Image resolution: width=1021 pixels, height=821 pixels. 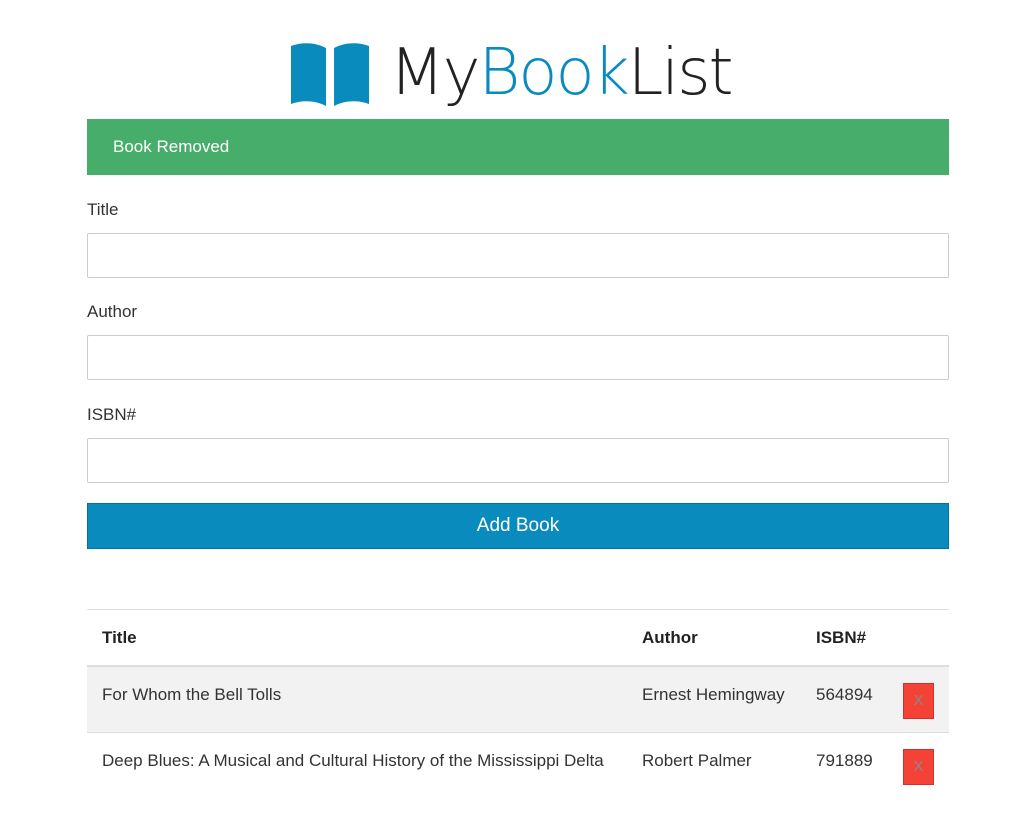 What do you see at coordinates (434, 73) in the screenshot?
I see `brand-part-my: My` at bounding box center [434, 73].